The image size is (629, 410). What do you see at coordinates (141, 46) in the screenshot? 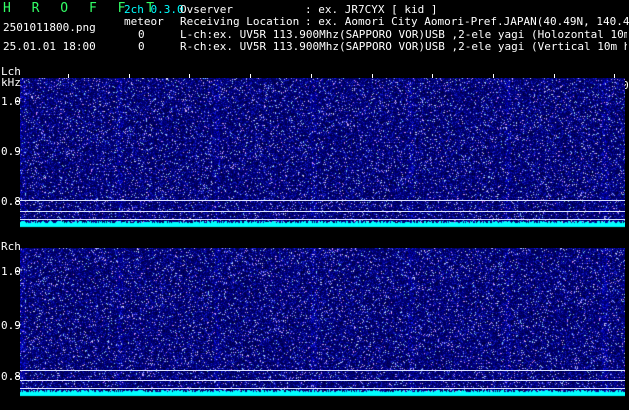
I see `count-rch: 0` at bounding box center [141, 46].